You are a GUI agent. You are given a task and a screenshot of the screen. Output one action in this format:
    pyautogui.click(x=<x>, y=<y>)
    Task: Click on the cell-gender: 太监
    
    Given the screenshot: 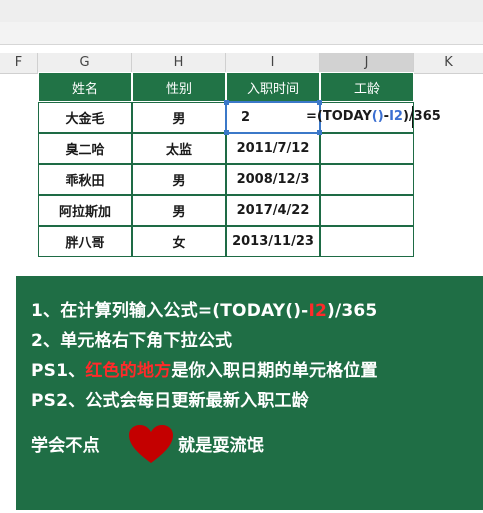 What is the action you would take?
    pyautogui.click(x=179, y=148)
    